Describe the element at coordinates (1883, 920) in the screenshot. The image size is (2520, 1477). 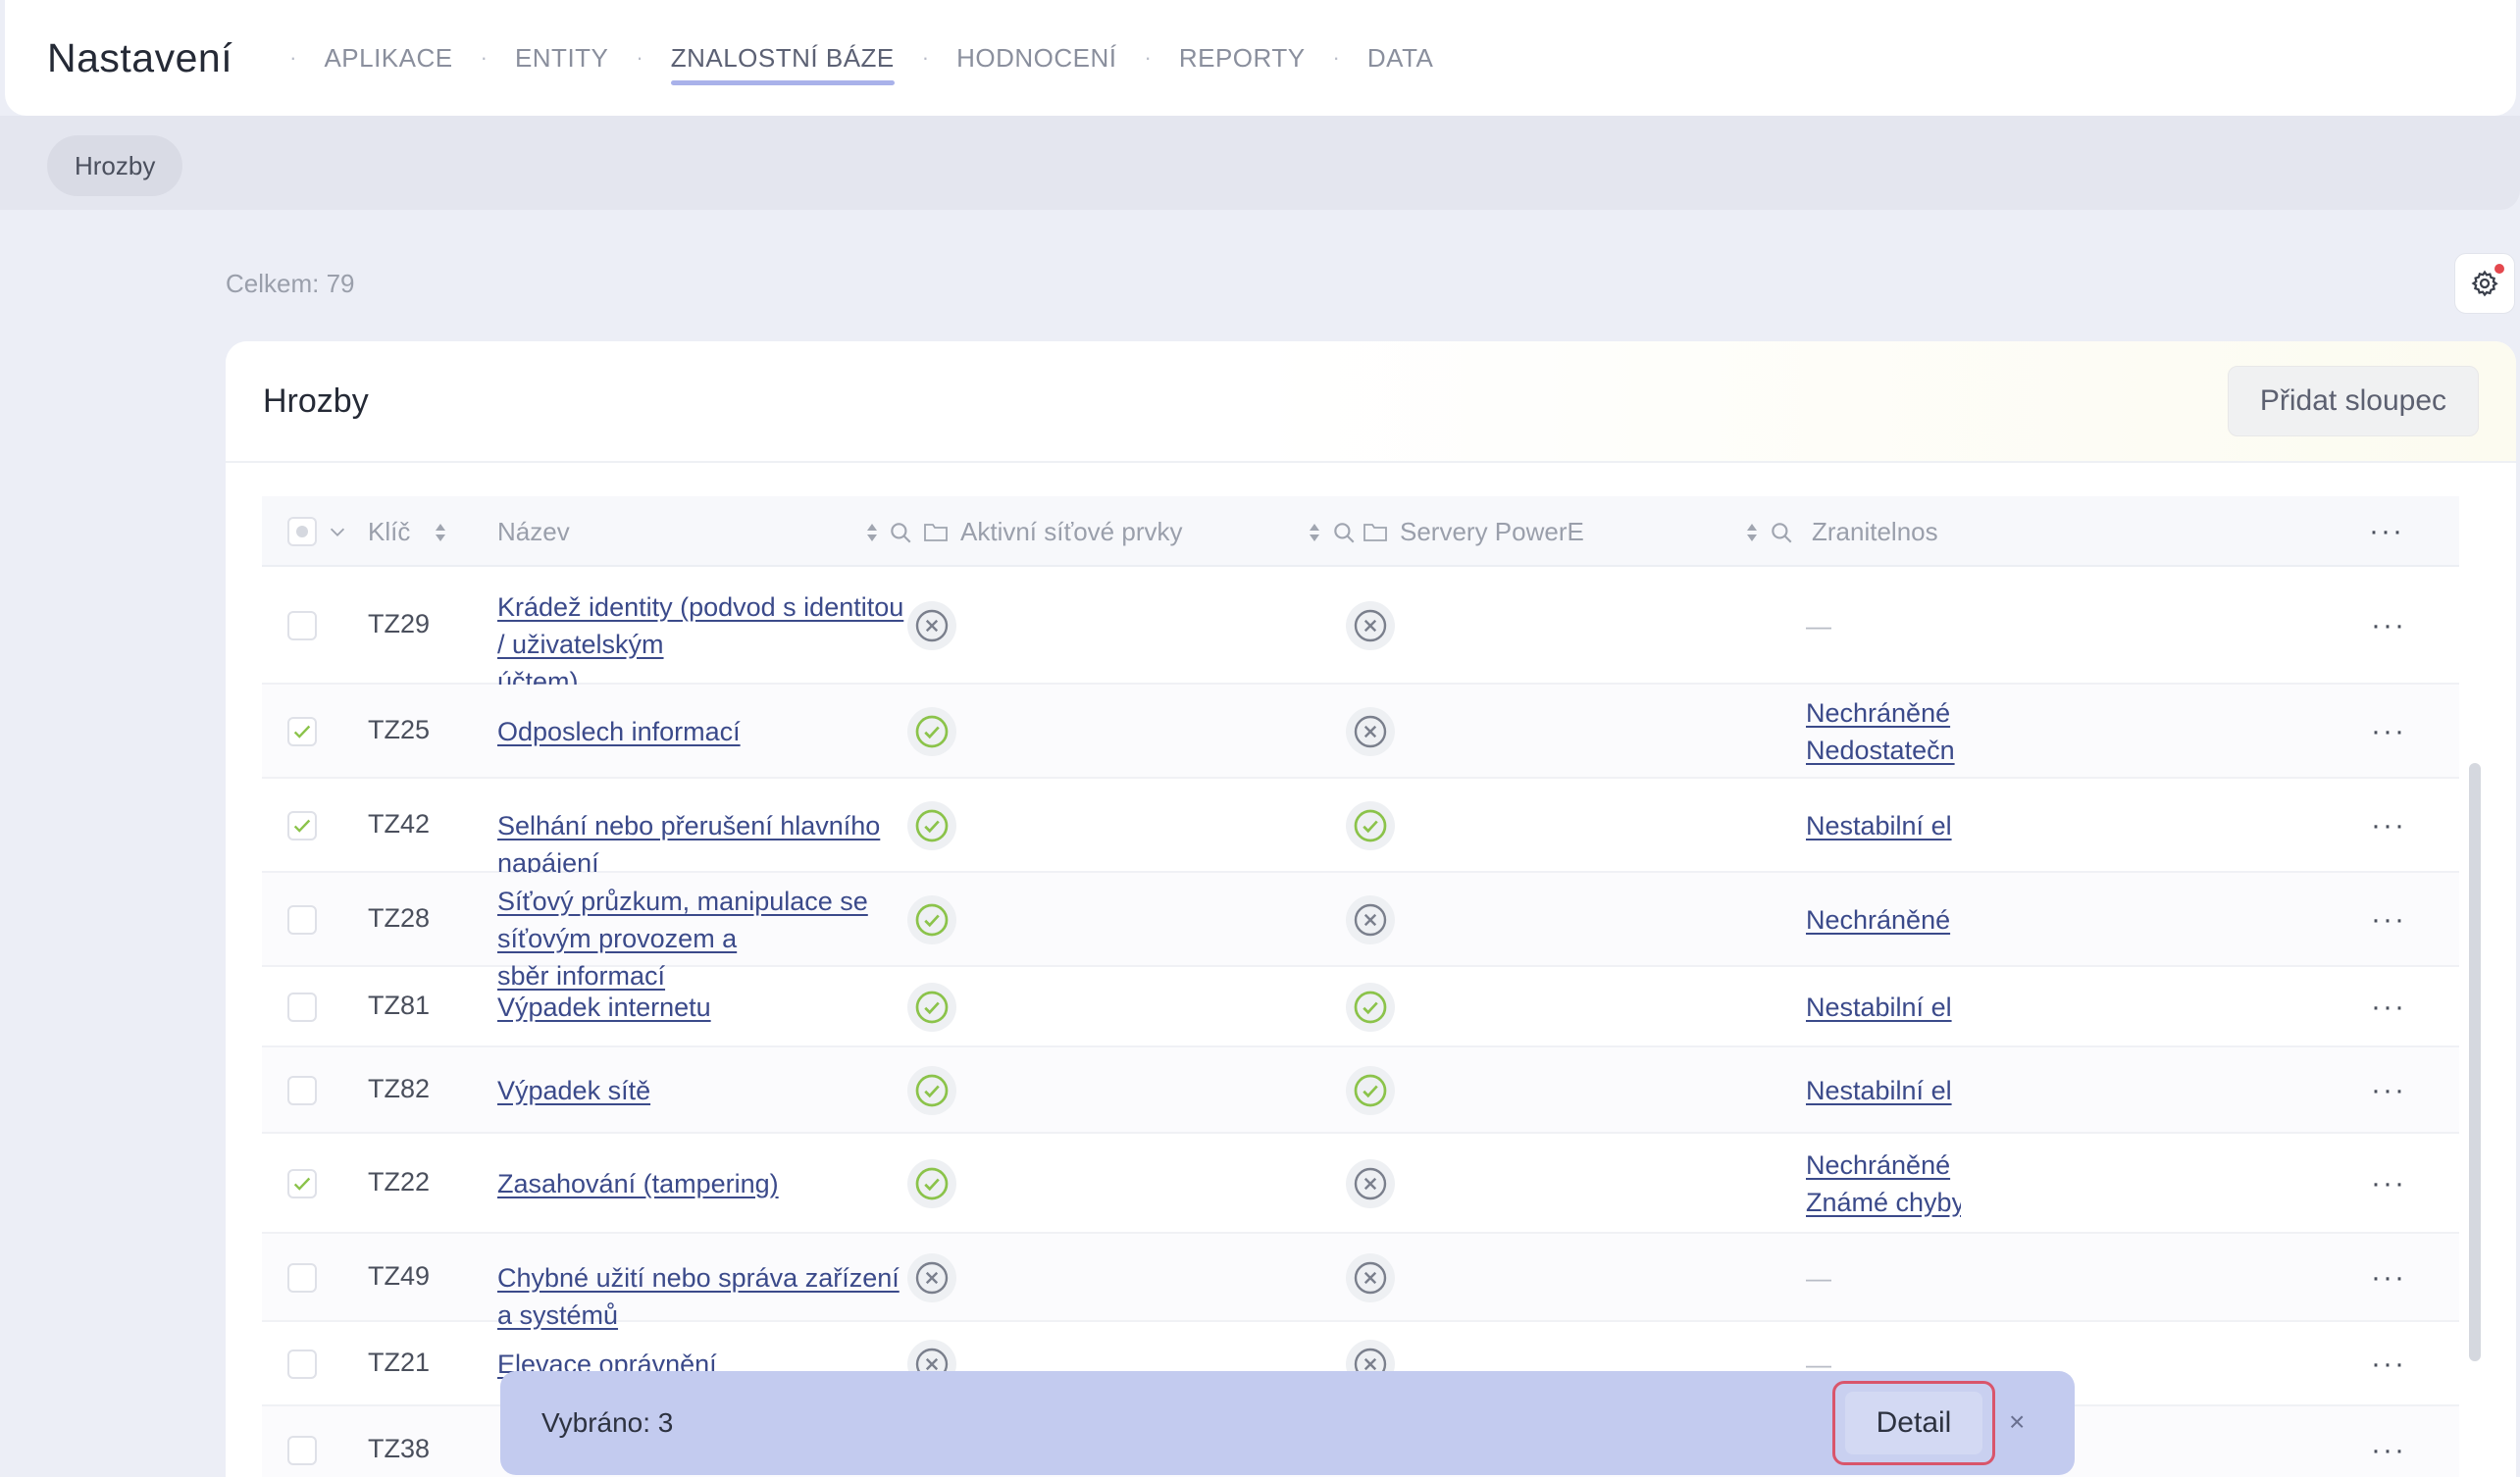
I see `vulnerability-links: Nechráněné` at that location.